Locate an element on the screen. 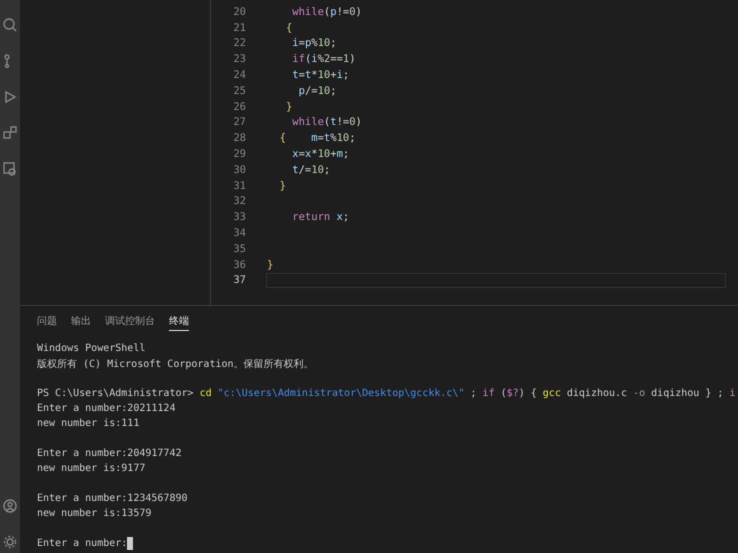 This screenshot has height=553, width=738. code-line: while(t!=0) is located at coordinates (327, 122).